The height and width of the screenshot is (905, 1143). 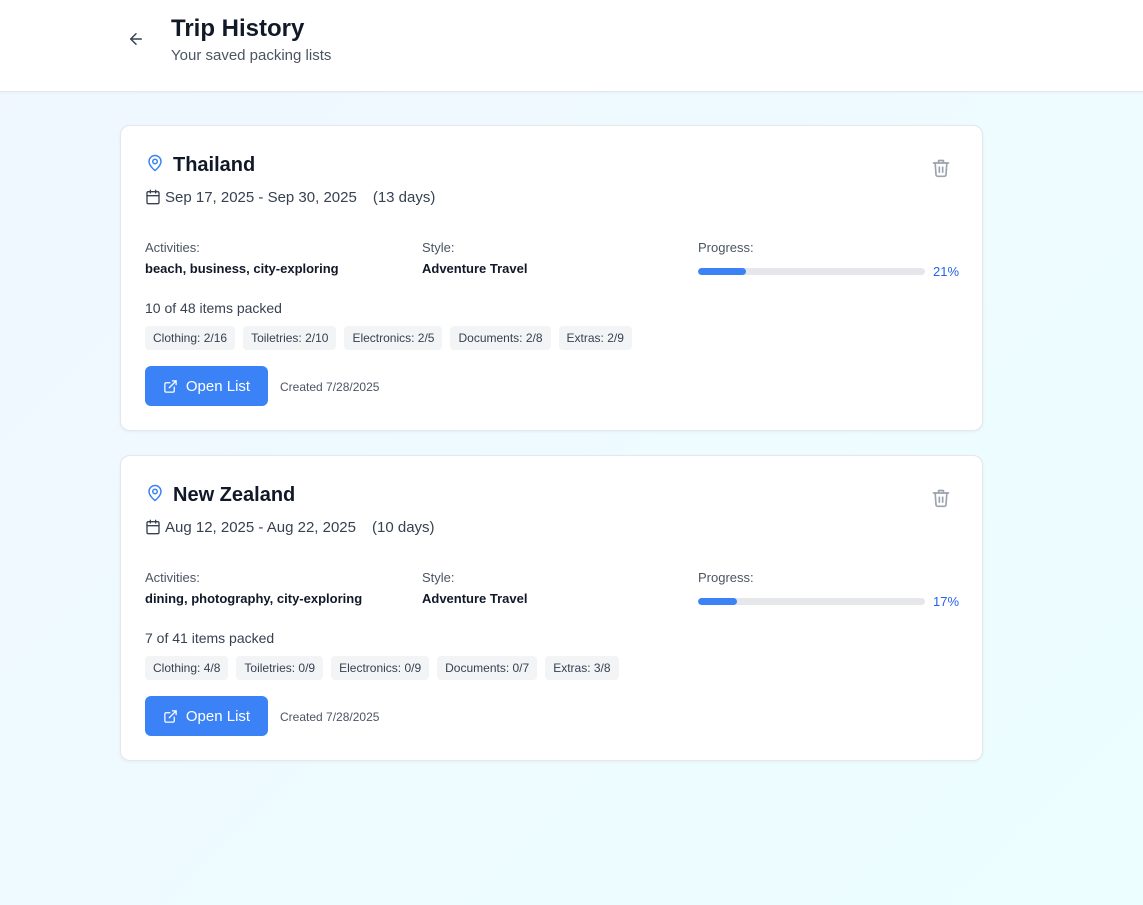 I want to click on arrow-left-icon, so click(x=136, y=39).